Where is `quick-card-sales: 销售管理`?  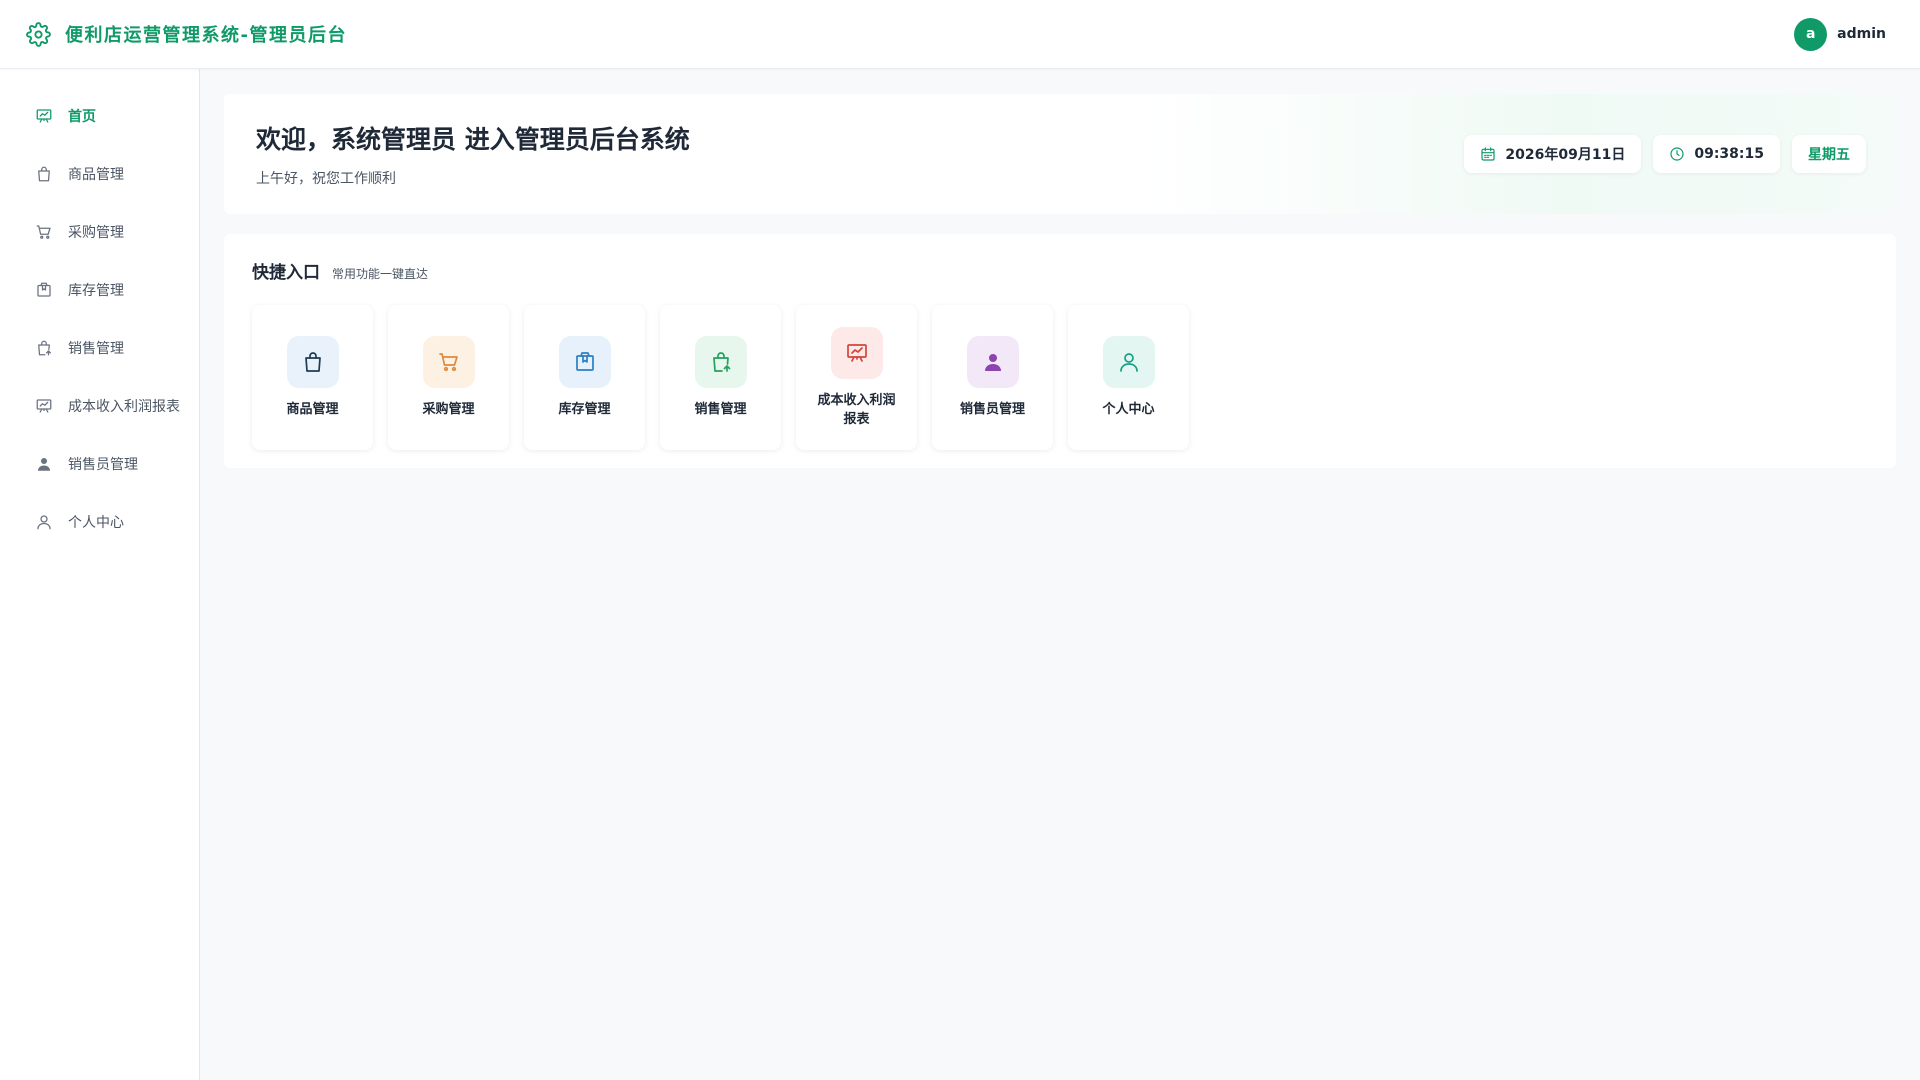
quick-card-sales: 销售管理 is located at coordinates (720, 377).